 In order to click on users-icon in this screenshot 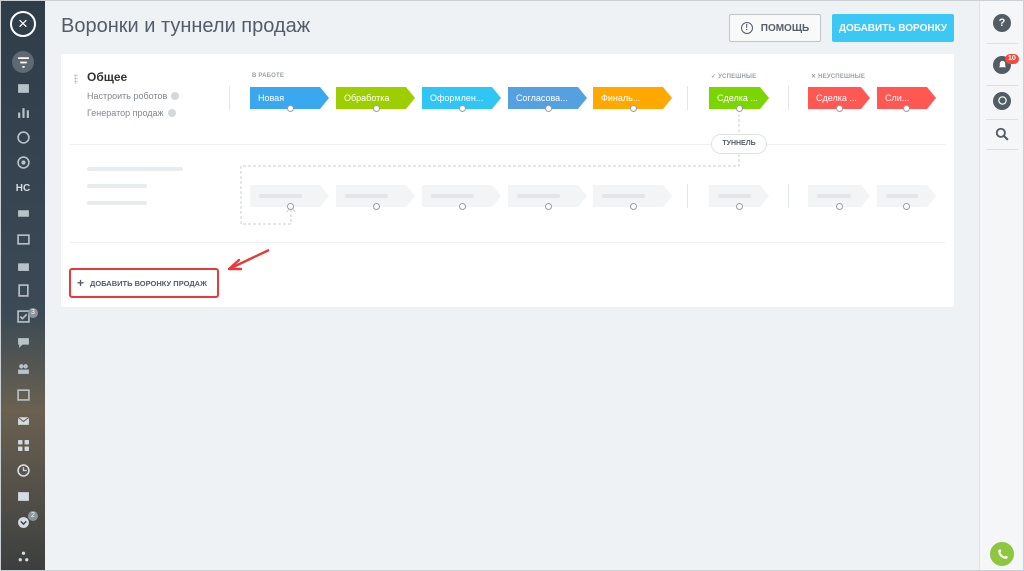, I will do `click(23, 368)`.